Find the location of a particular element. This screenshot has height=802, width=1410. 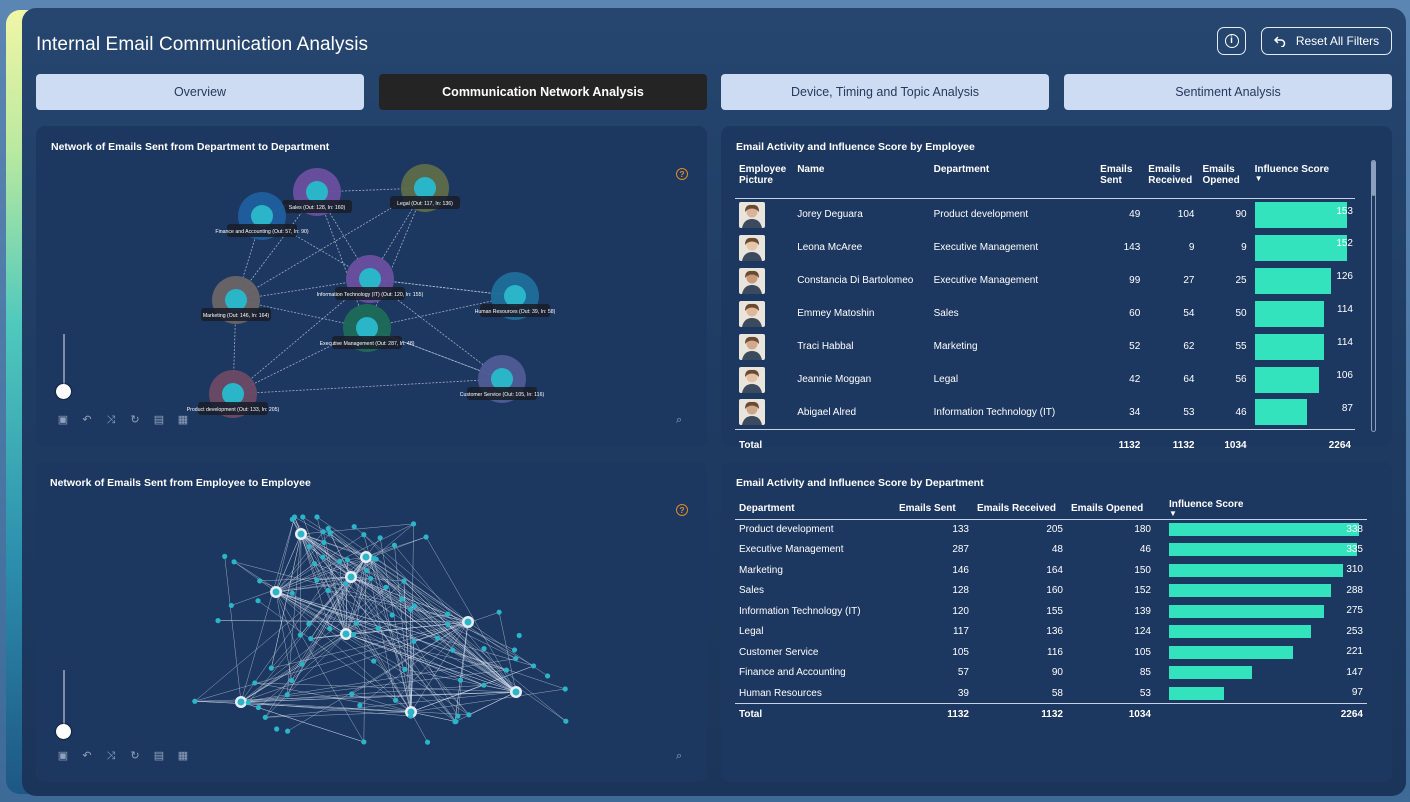

undo-icon: ↶ is located at coordinates (87, 756).